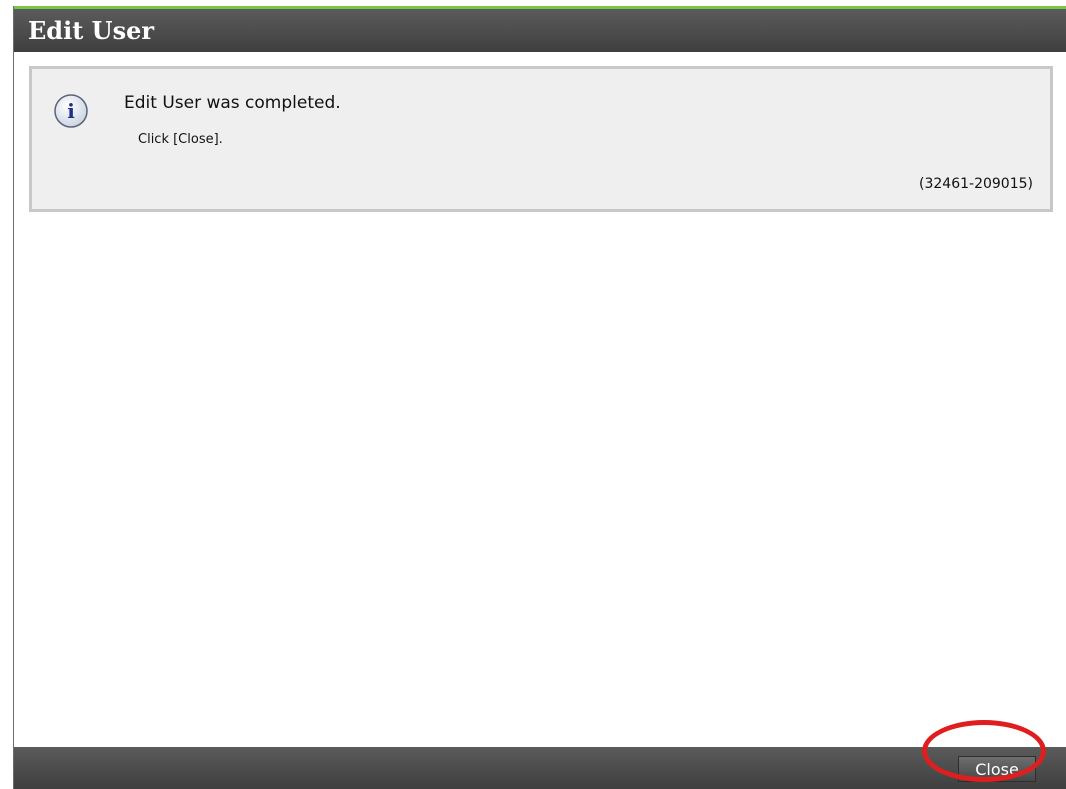 This screenshot has width=1066, height=789. I want to click on svg-text: i, so click(71, 111).